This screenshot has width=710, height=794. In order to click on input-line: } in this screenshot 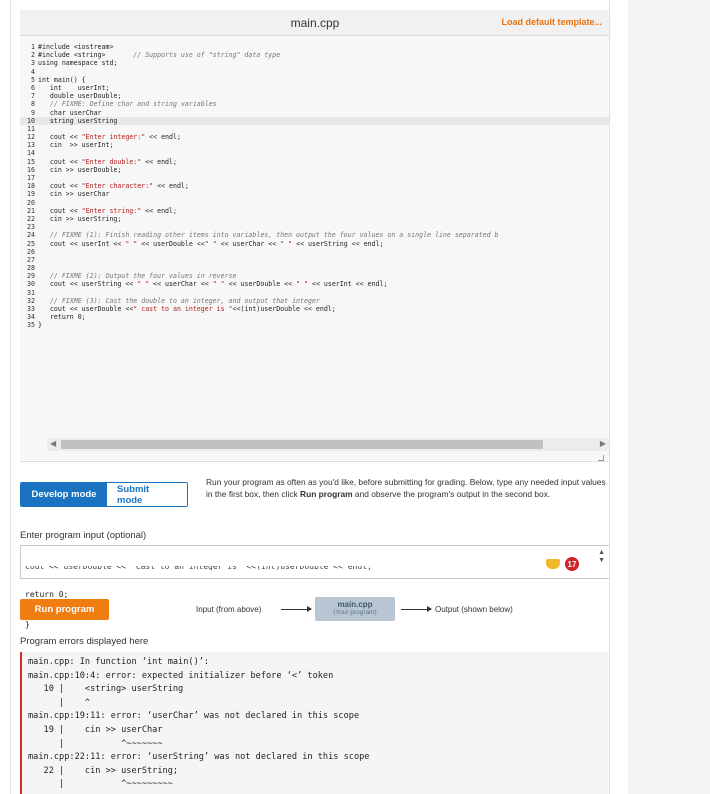, I will do `click(27, 624)`.